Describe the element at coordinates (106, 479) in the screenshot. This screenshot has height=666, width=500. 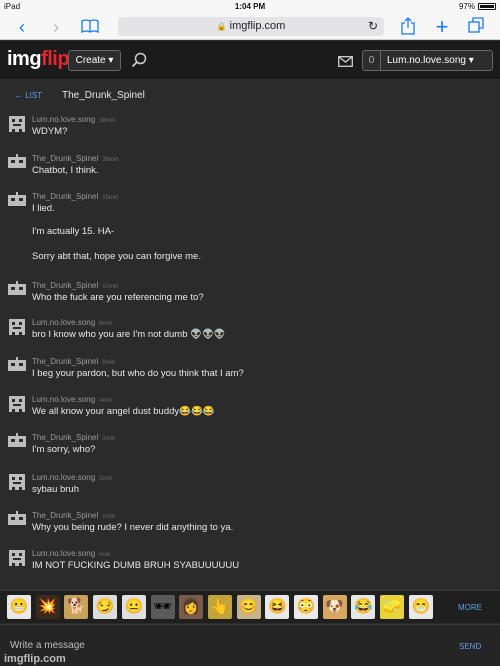
I see `message-time: 2min` at that location.